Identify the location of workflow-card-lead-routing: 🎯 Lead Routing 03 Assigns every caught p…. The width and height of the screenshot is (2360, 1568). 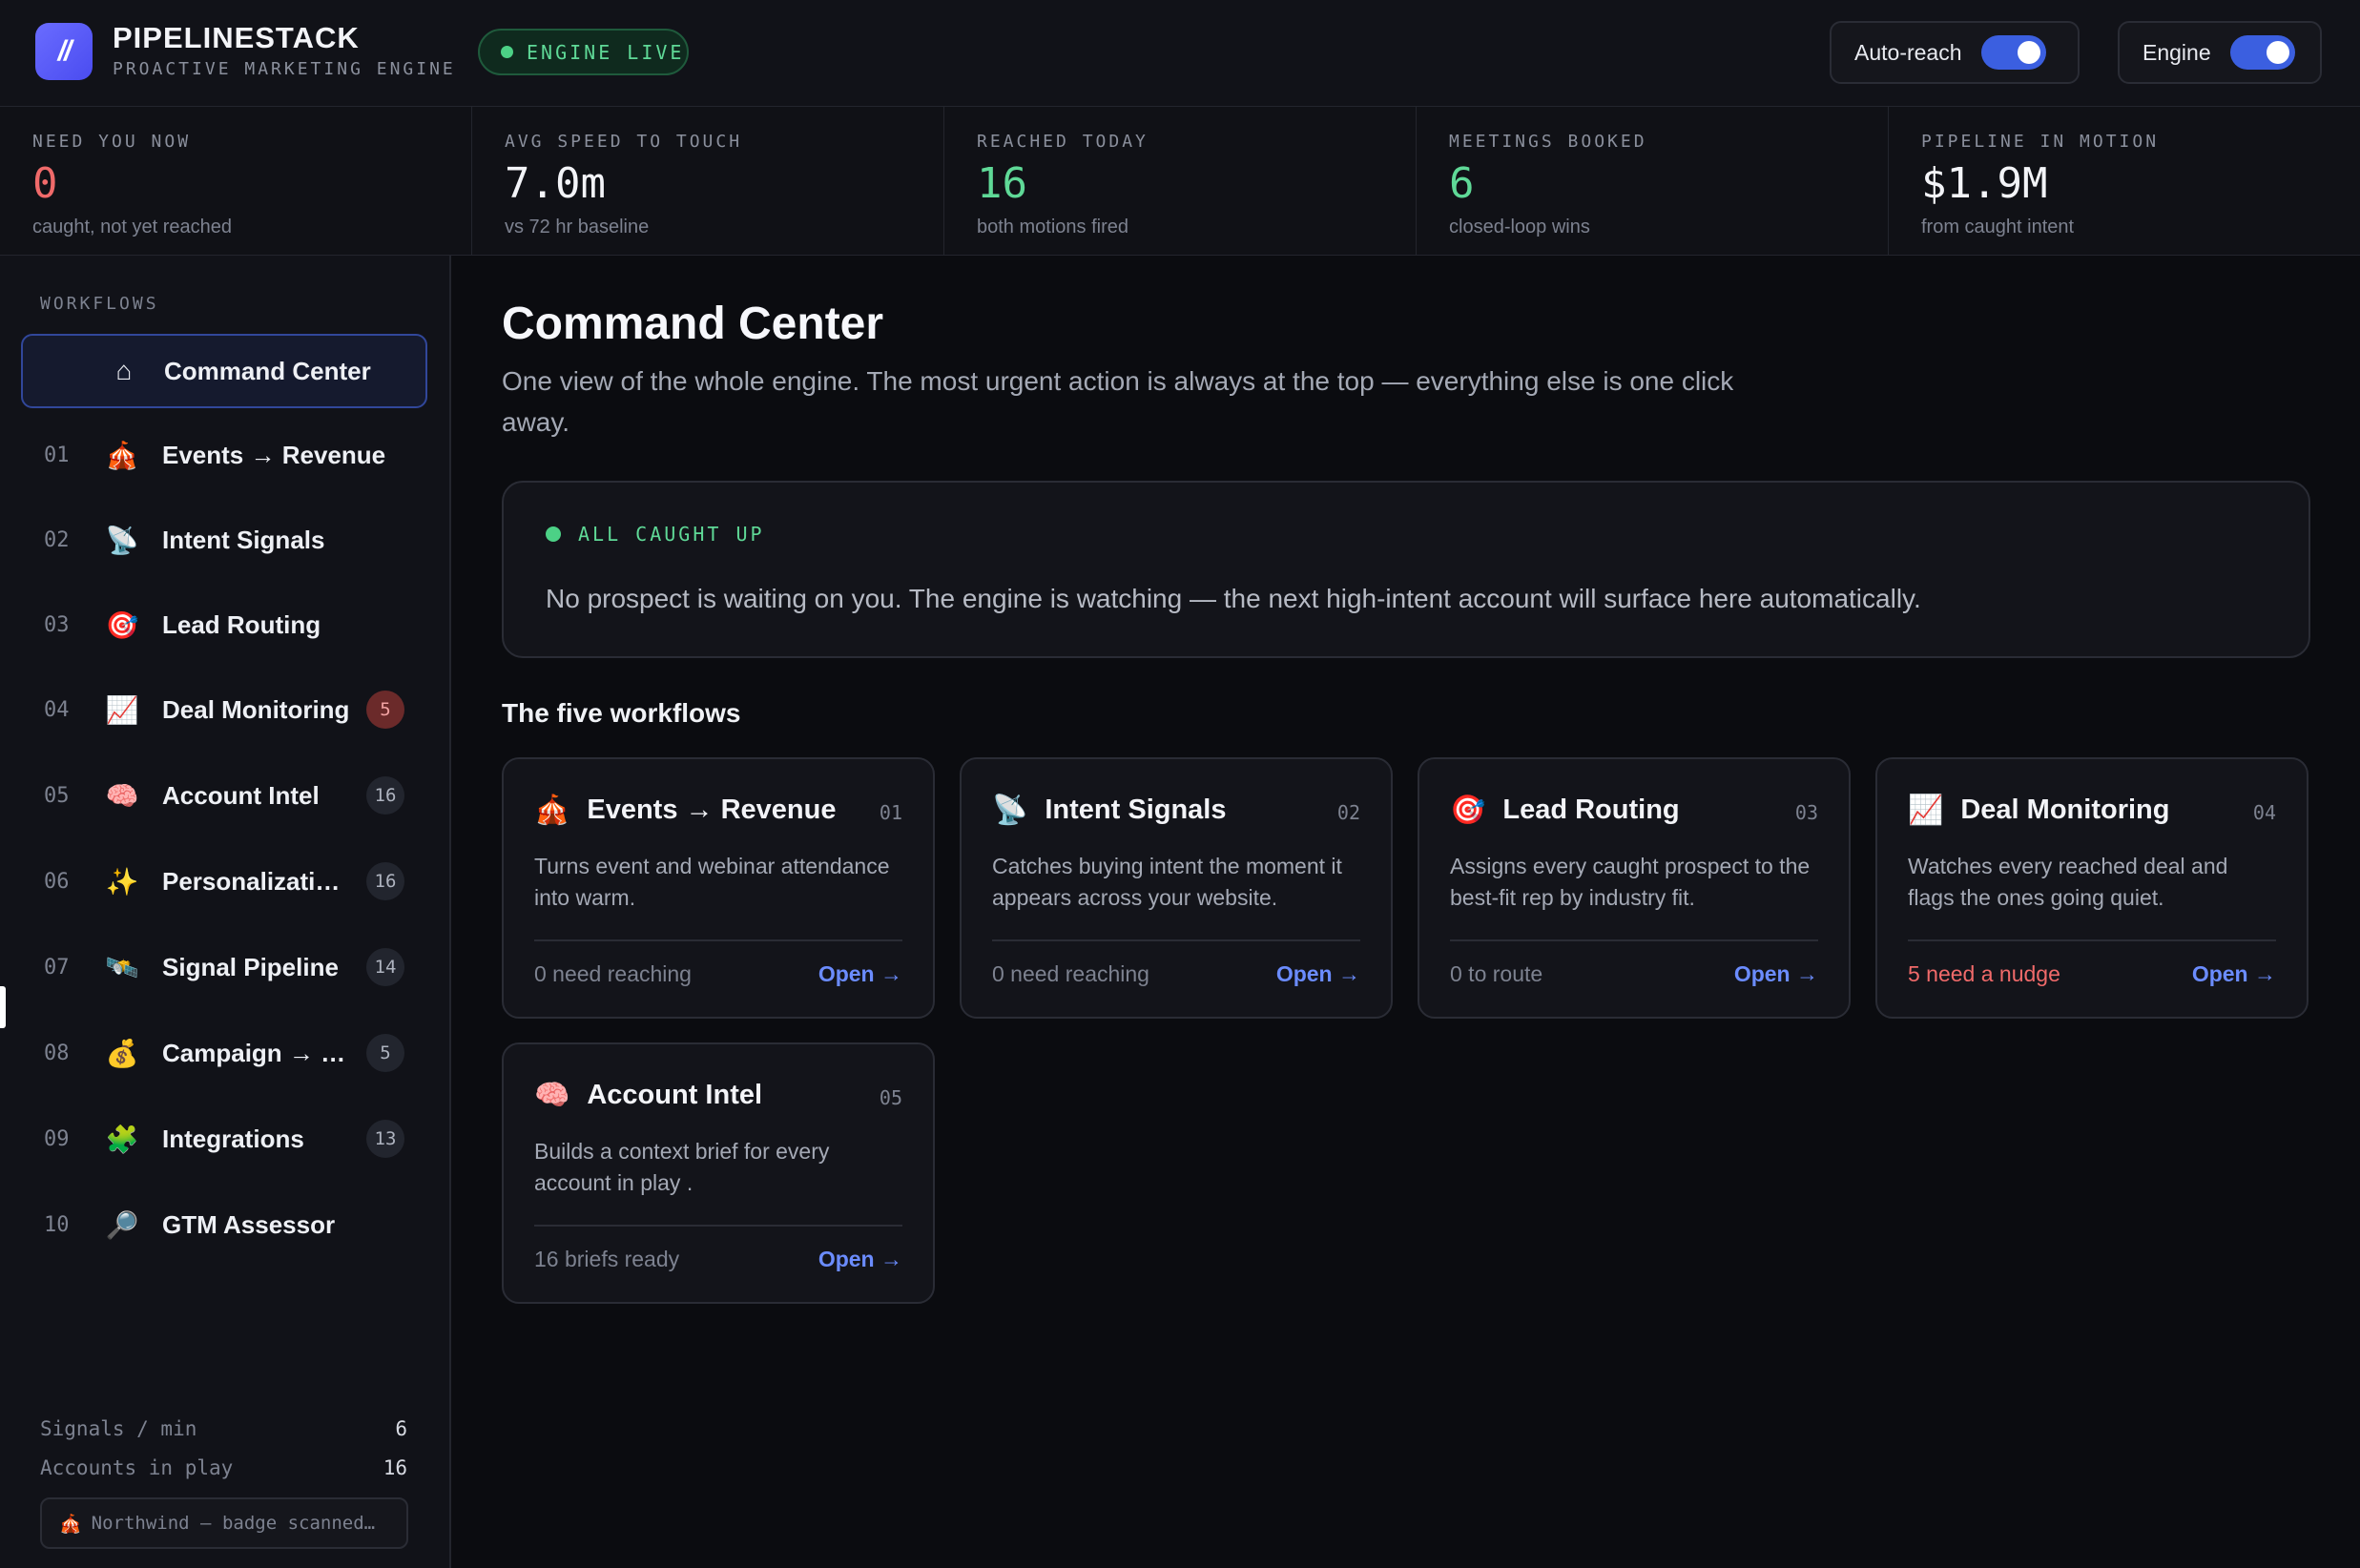
(1634, 888).